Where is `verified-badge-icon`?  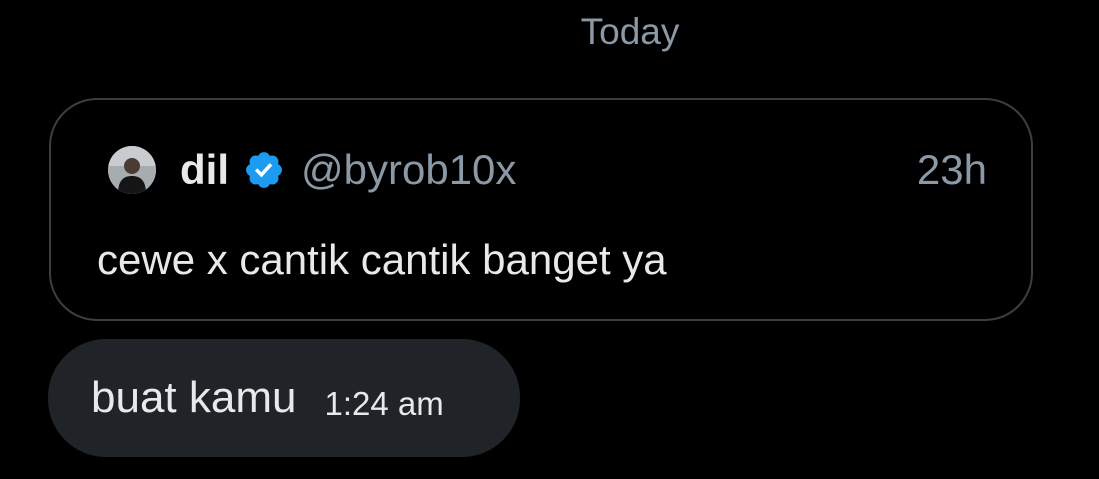 verified-badge-icon is located at coordinates (264, 170).